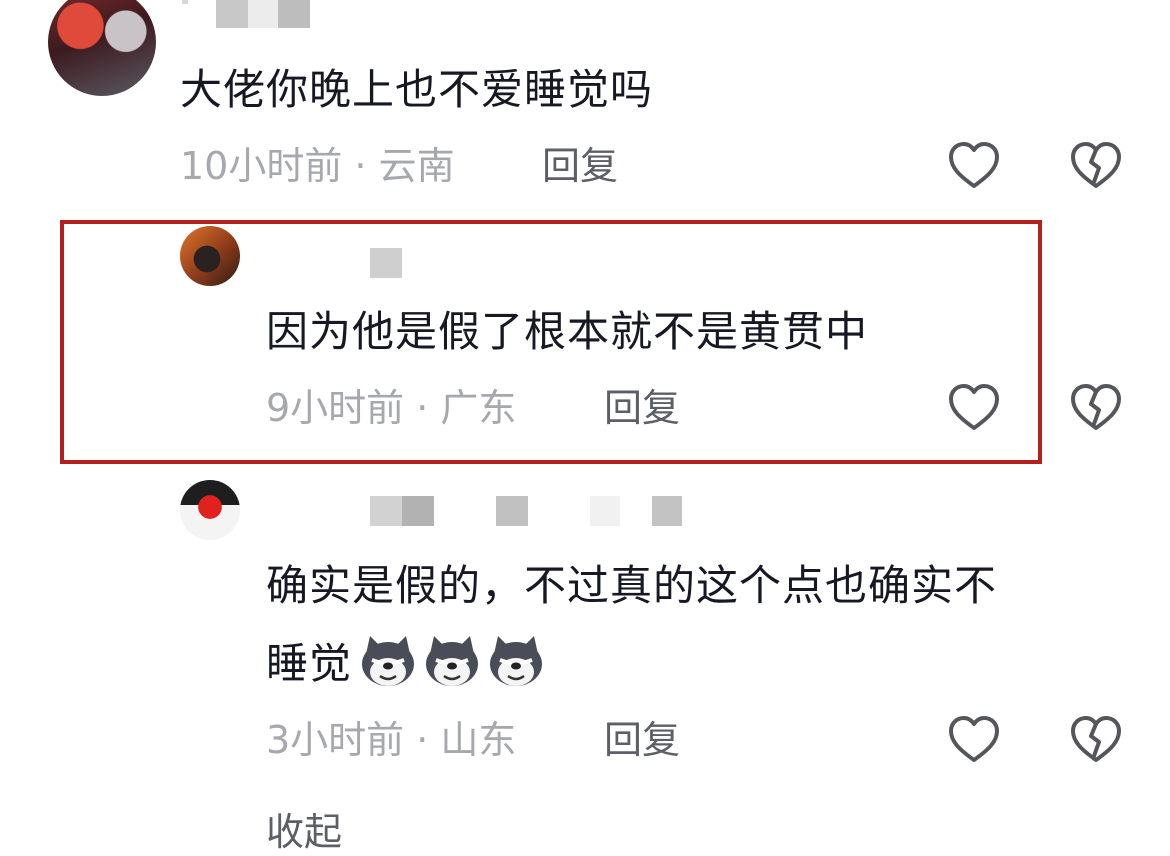 The width and height of the screenshot is (1170, 856). What do you see at coordinates (391, 740) in the screenshot?
I see `comment-meta: 3小时前 · 山东` at bounding box center [391, 740].